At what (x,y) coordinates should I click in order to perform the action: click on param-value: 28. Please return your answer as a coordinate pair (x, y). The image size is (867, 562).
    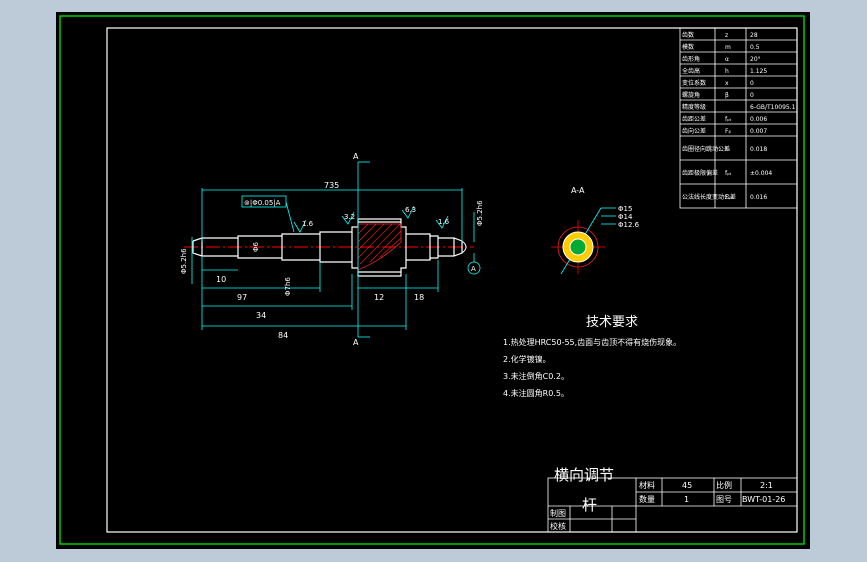
    Looking at the image, I should click on (754, 35).